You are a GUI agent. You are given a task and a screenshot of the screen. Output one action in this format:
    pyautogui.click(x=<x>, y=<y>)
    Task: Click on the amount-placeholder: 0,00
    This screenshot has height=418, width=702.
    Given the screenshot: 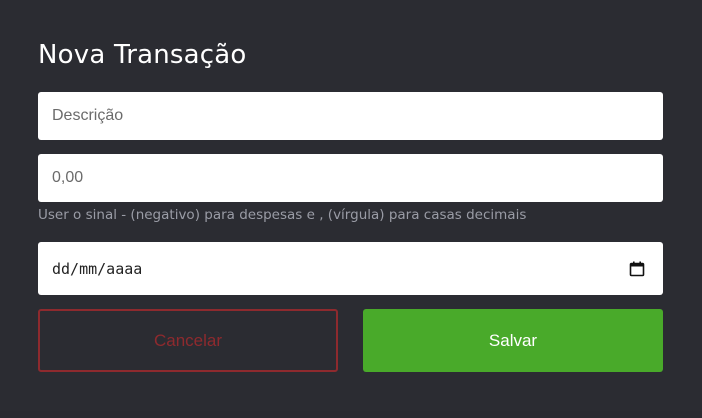 What is the action you would take?
    pyautogui.click(x=68, y=177)
    